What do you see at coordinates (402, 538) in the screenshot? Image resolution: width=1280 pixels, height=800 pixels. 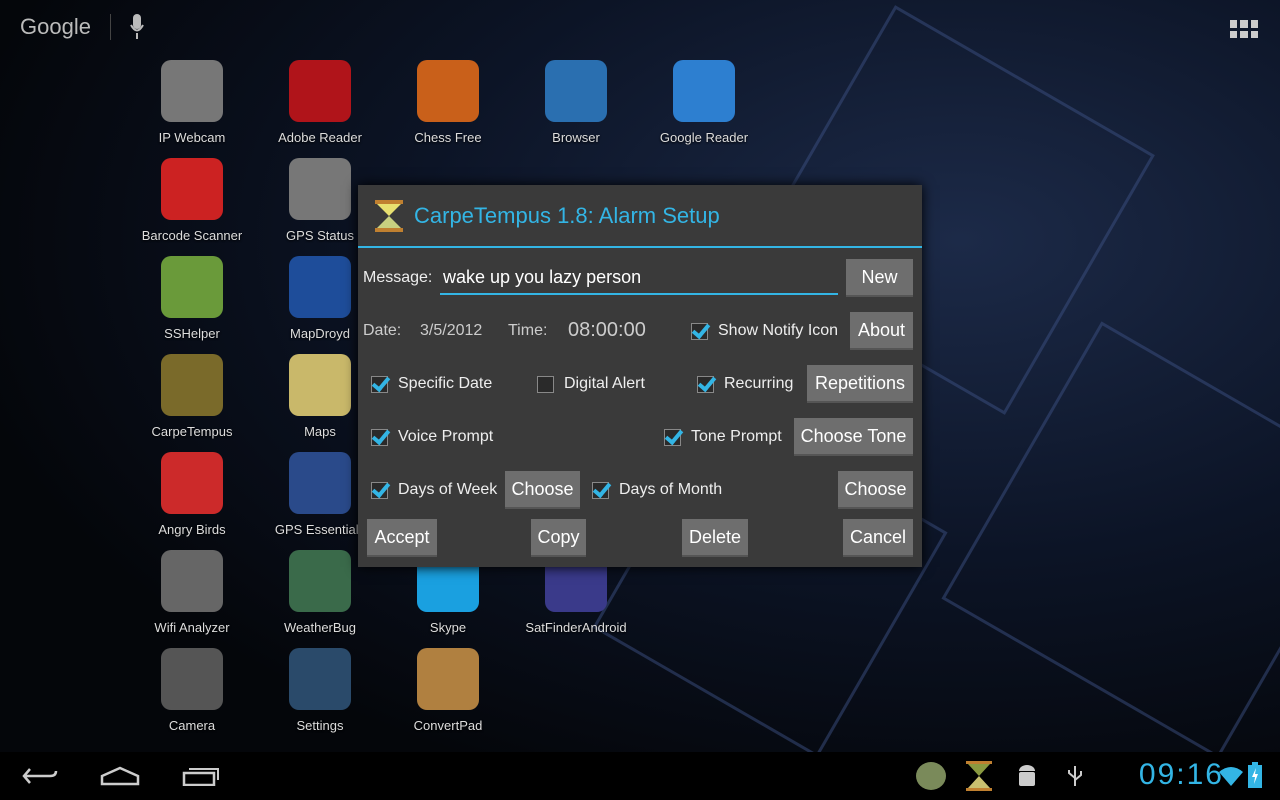 I see `accept-button: Accept` at bounding box center [402, 538].